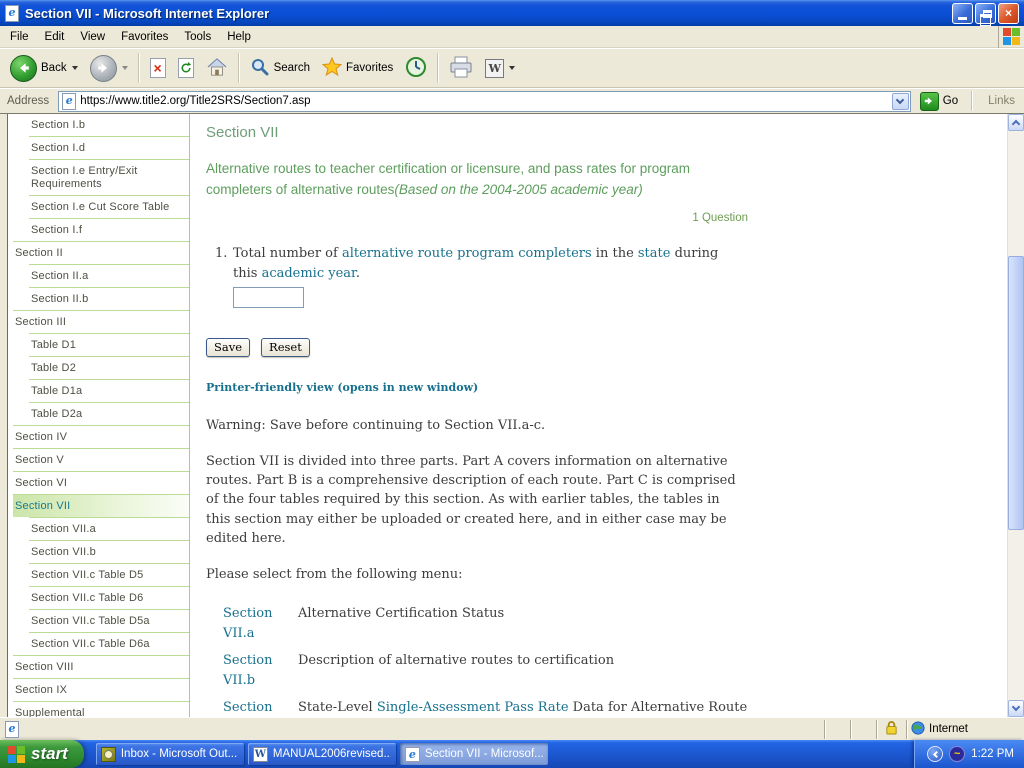  Describe the element at coordinates (268, 297) in the screenshot. I see `question-1-input` at that location.